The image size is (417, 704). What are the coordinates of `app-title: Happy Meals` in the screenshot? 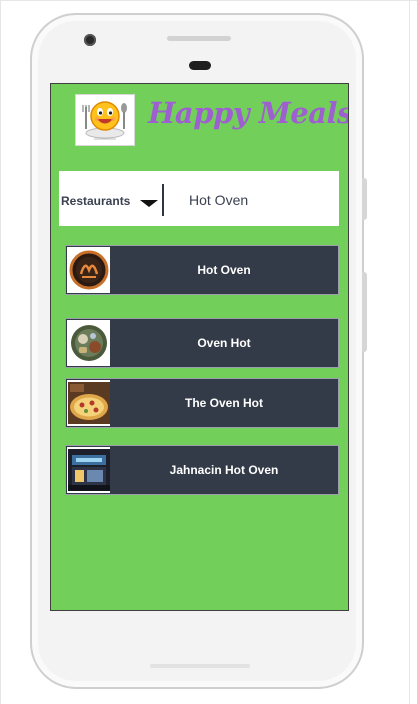 It's located at (248, 113).